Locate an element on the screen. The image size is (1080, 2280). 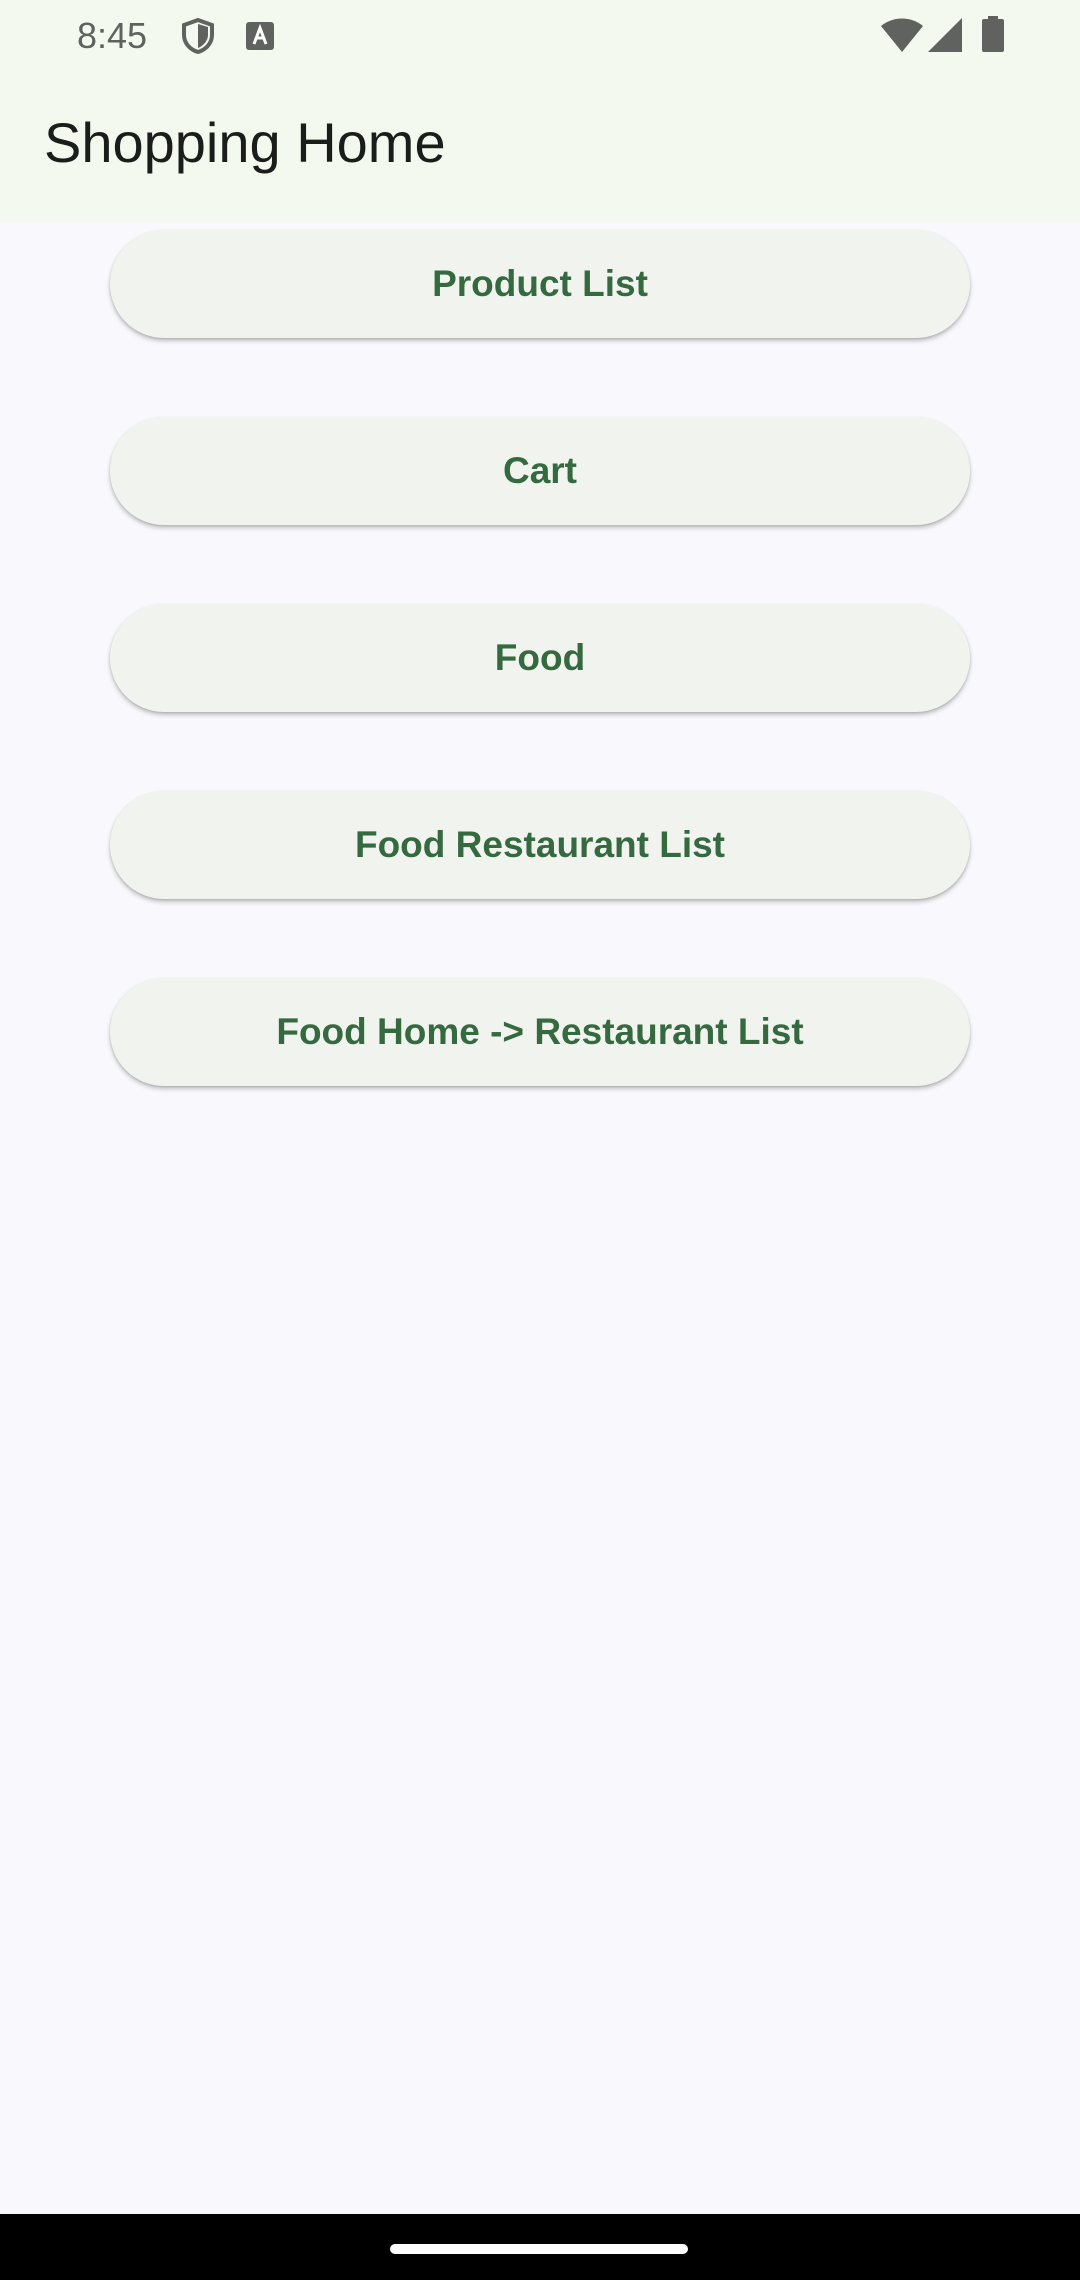
cart-button: Cart is located at coordinates (540, 471).